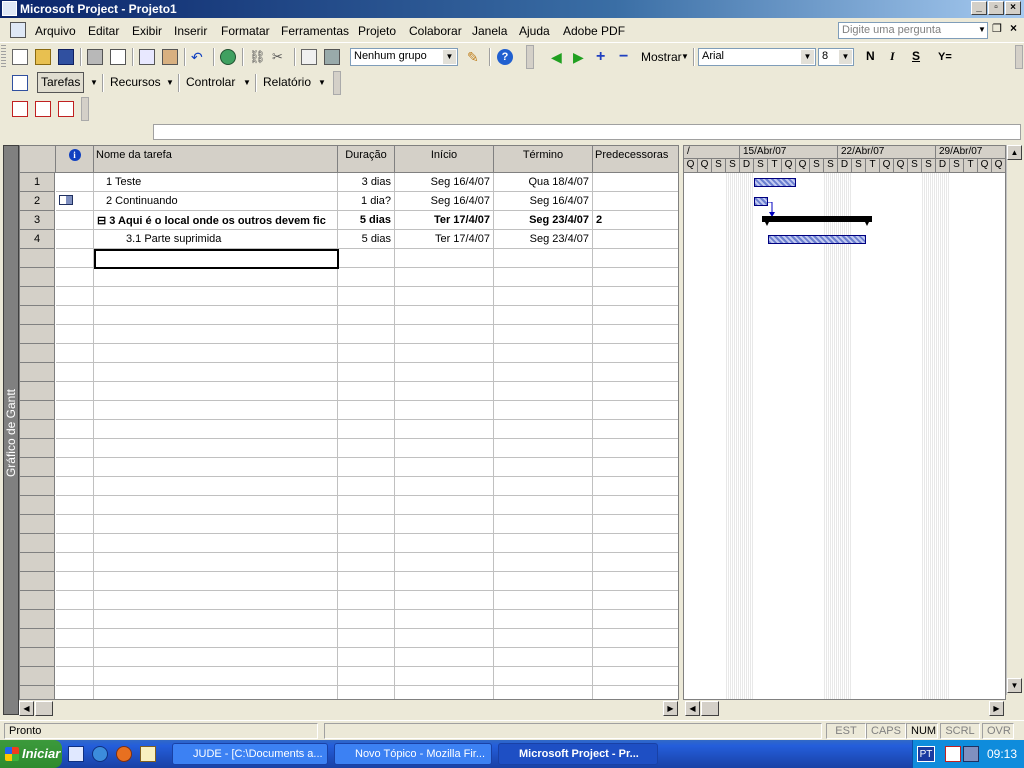  I want to click on scroll-down-icon: ▼, so click(1014, 685).